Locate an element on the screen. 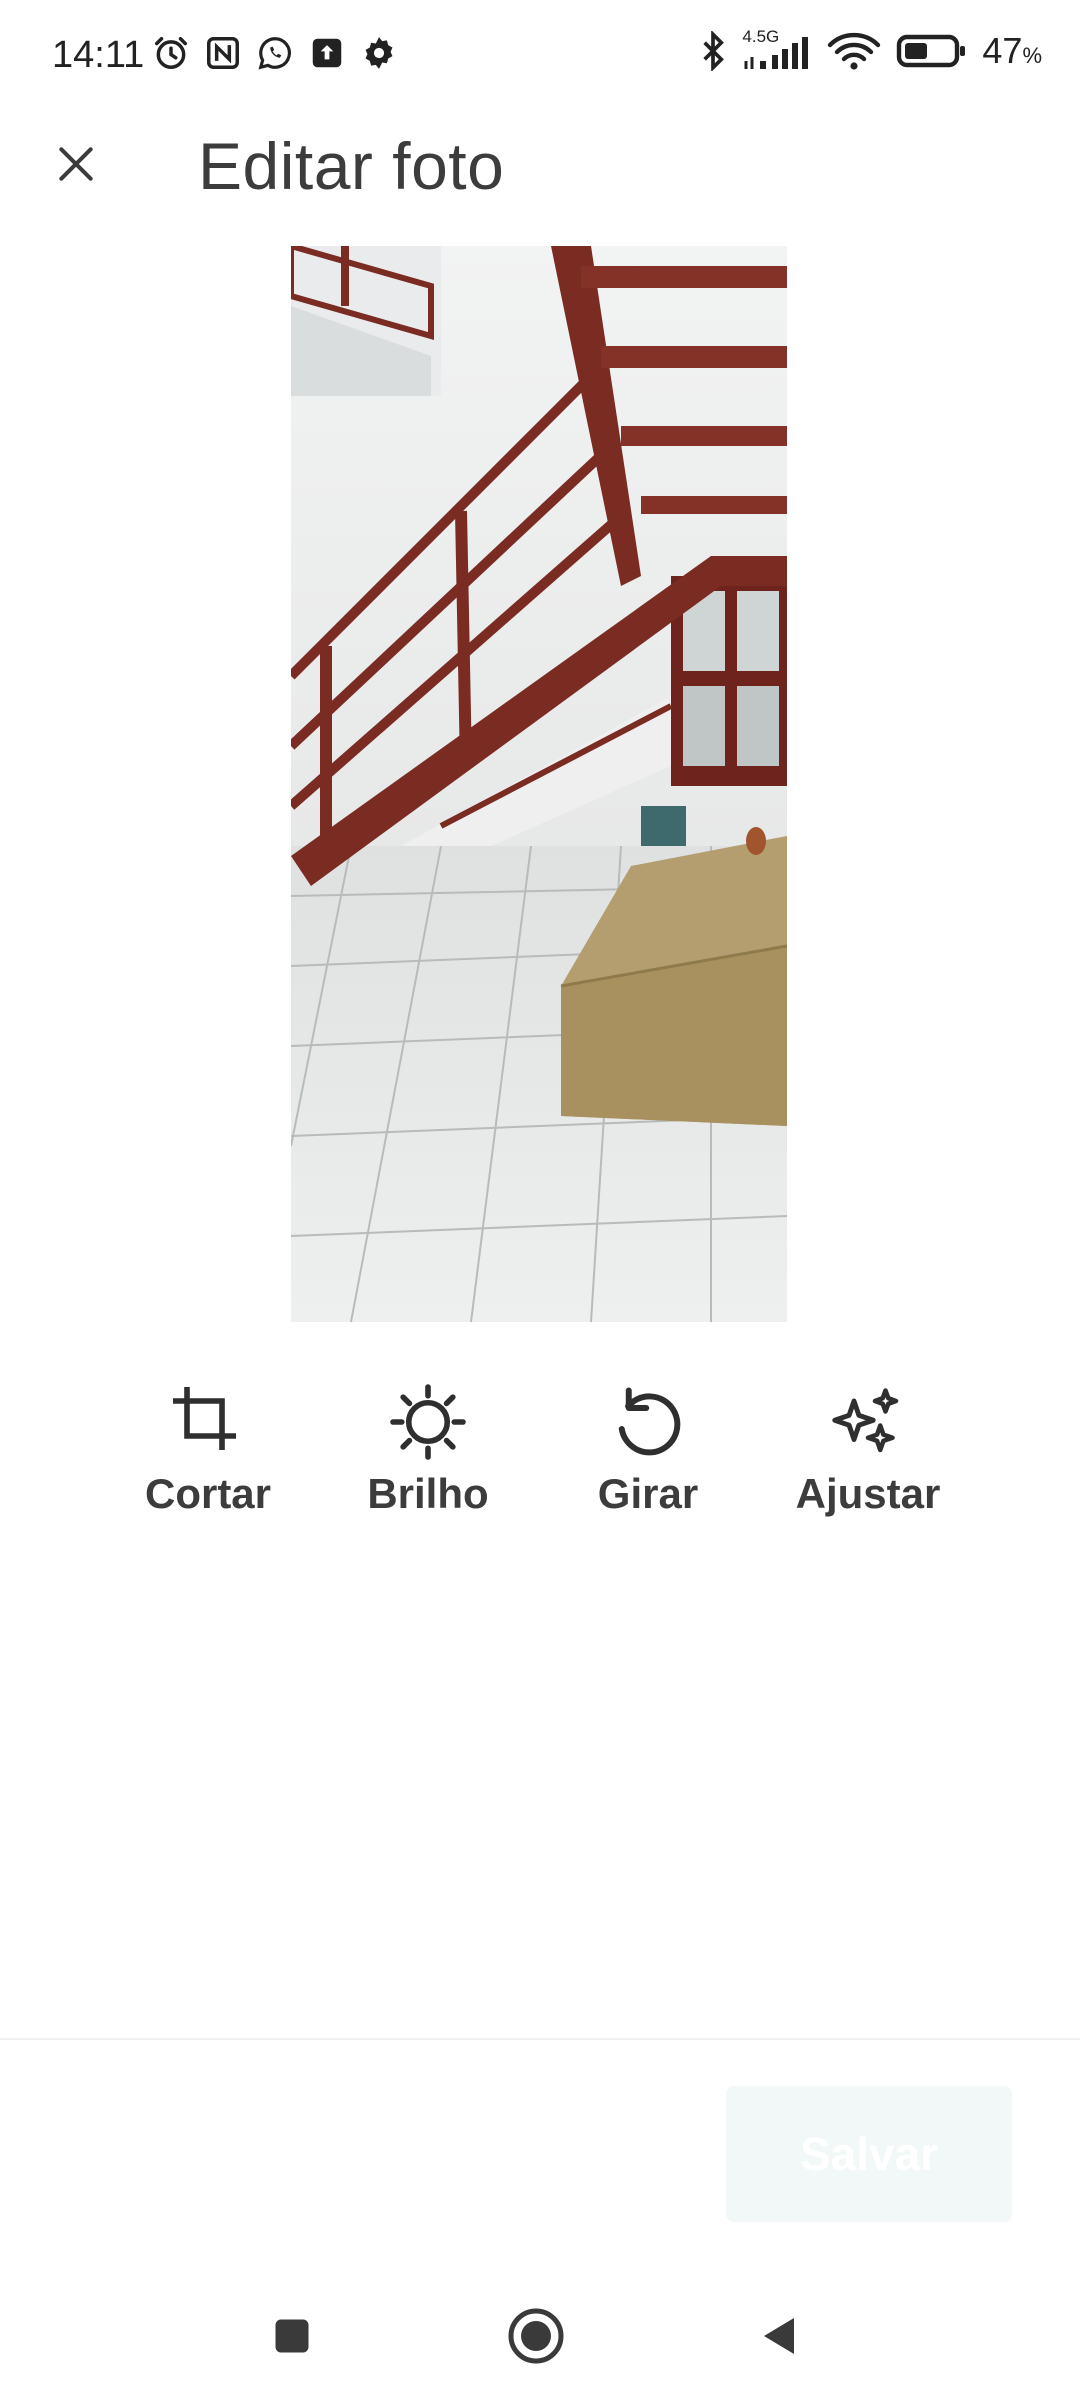  tool-adjust-label: Ajustar is located at coordinates (868, 1493).